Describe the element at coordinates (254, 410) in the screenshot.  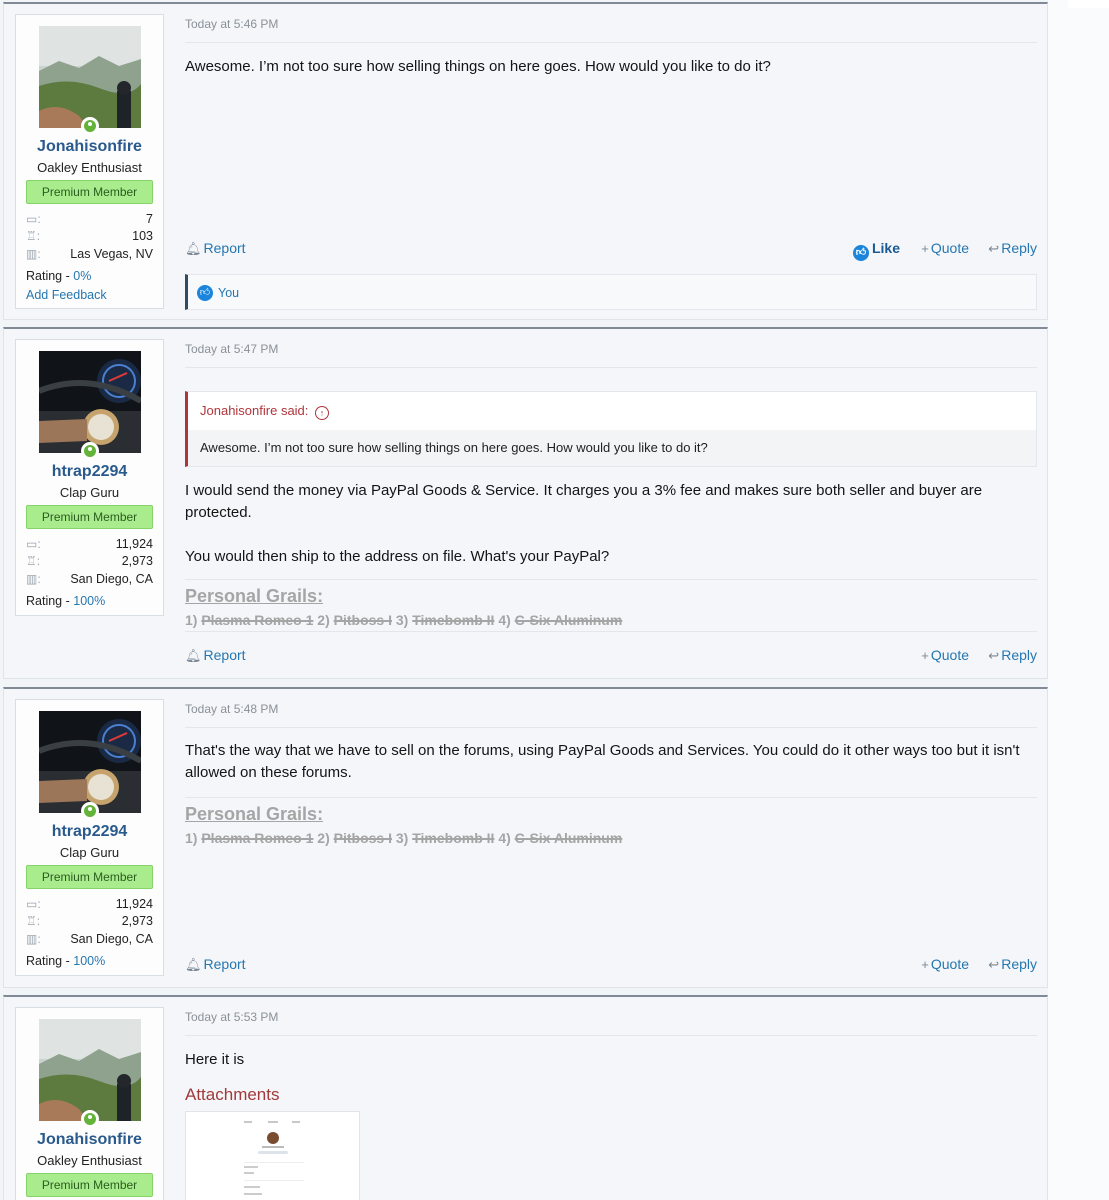
I see `quote-author: Jonahisonfire said:` at that location.